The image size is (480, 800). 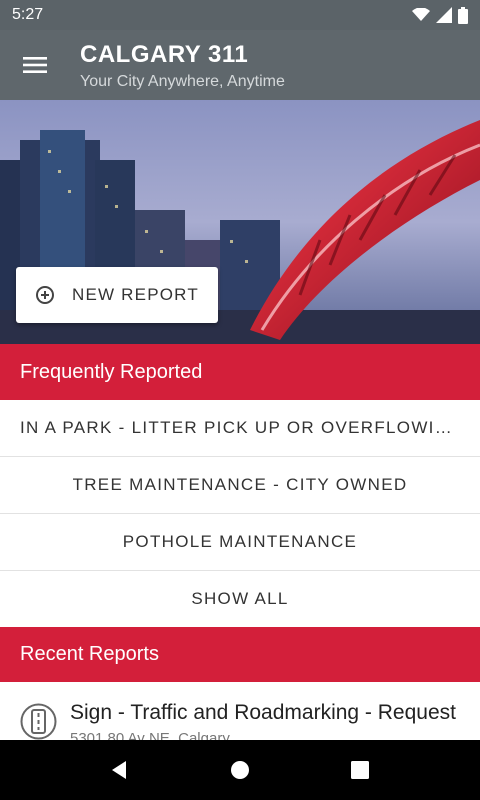 I want to click on status-icons, so click(x=440, y=15).